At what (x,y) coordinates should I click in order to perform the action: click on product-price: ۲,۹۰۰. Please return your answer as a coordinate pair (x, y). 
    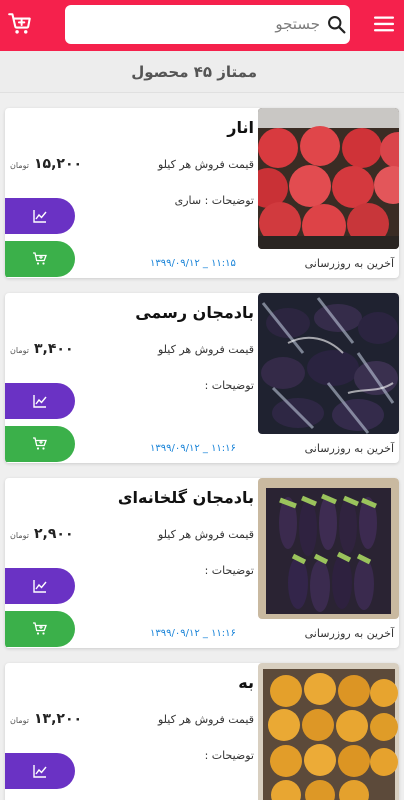
    Looking at the image, I should click on (54, 534).